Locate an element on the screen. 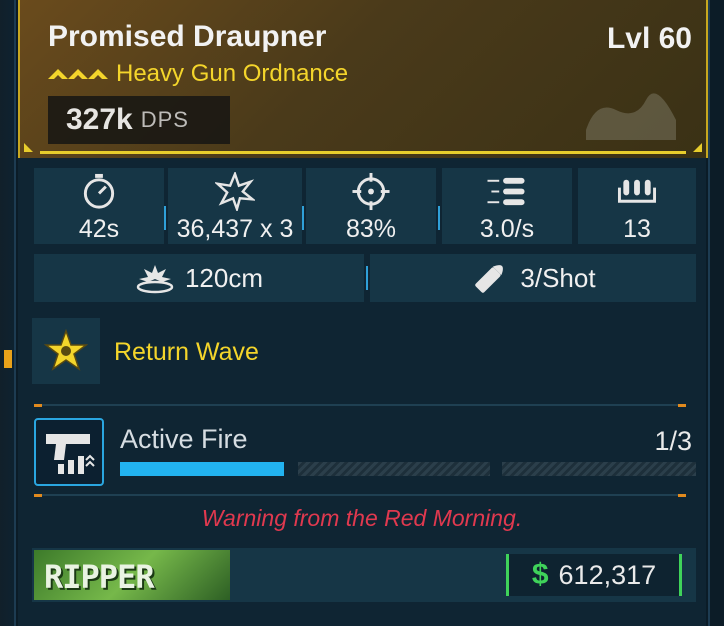 Image resolution: width=724 pixels, height=626 pixels. weapon-type-row: Heavy Gun Ordnance is located at coordinates (198, 74).